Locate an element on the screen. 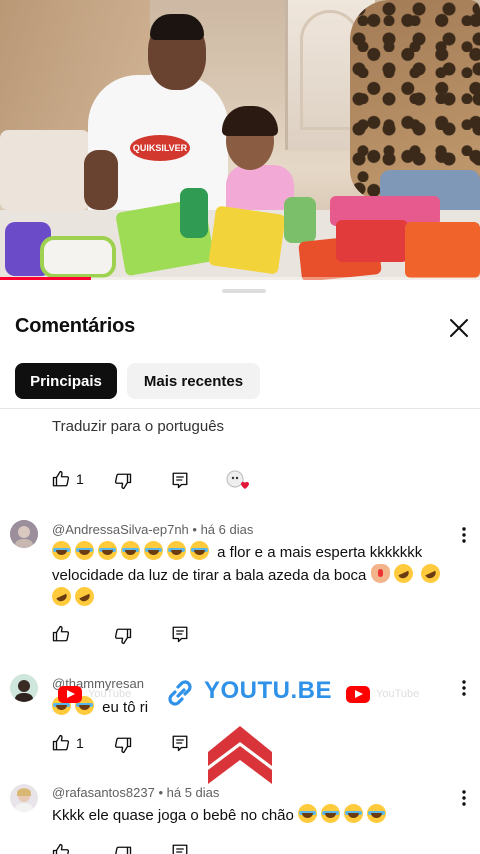 Image resolution: width=480 pixels, height=854 pixels. video-background-sofa is located at coordinates (45, 170).